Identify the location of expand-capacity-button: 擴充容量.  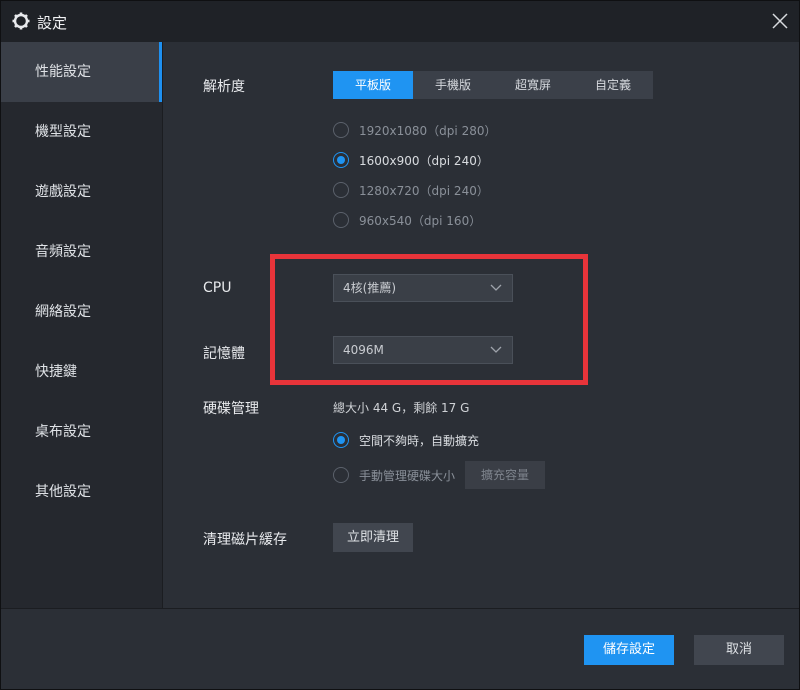
(505, 475).